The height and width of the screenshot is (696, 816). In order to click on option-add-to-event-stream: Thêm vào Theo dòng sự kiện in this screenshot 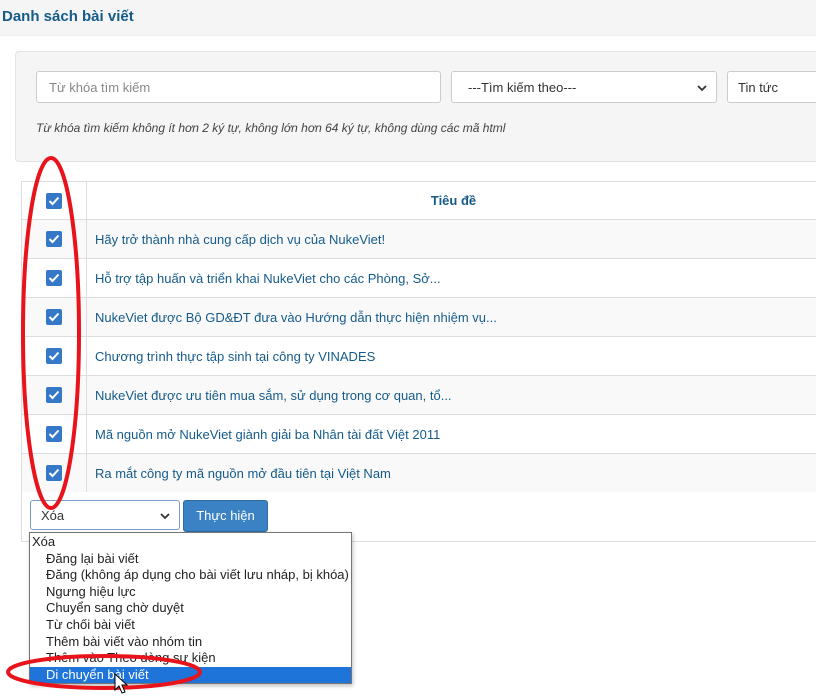, I will do `click(190, 658)`.